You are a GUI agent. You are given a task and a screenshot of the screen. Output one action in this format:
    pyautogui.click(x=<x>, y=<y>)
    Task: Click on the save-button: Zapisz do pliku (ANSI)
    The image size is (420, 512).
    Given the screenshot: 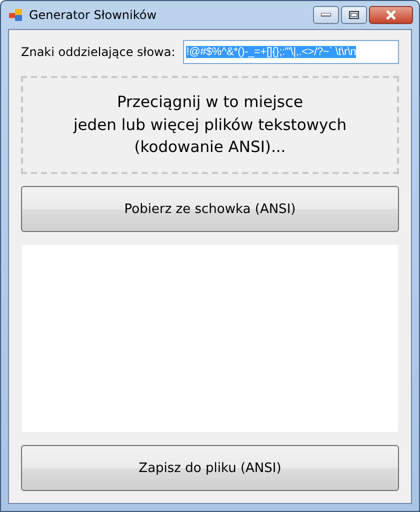 What is the action you would take?
    pyautogui.click(x=210, y=468)
    